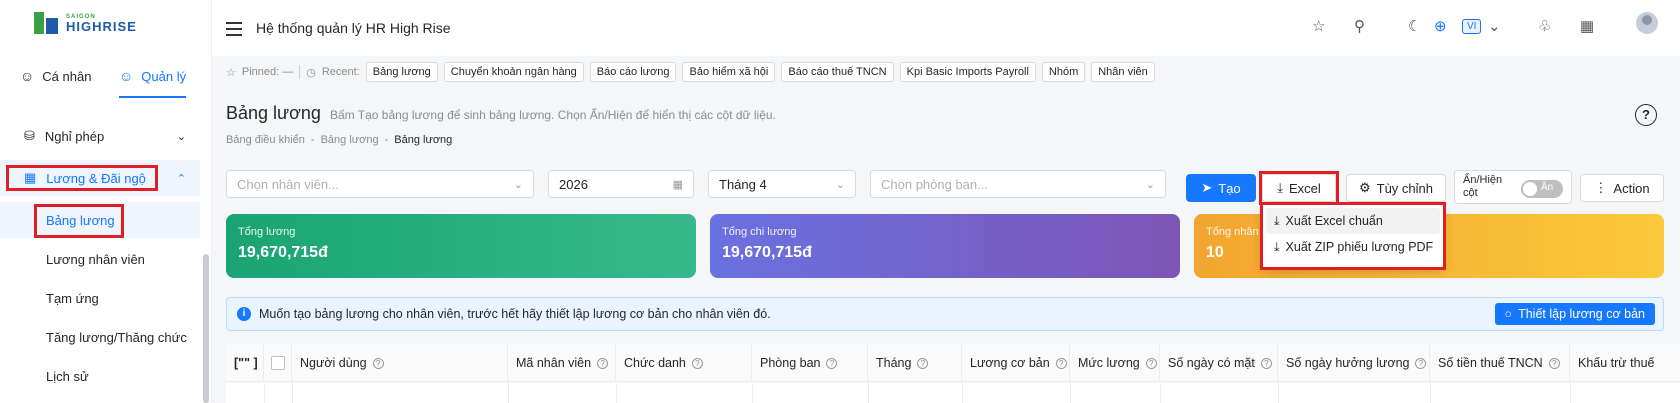 Image resolution: width=1680 pixels, height=403 pixels. I want to click on bell-icon: ♧, so click(1544, 26).